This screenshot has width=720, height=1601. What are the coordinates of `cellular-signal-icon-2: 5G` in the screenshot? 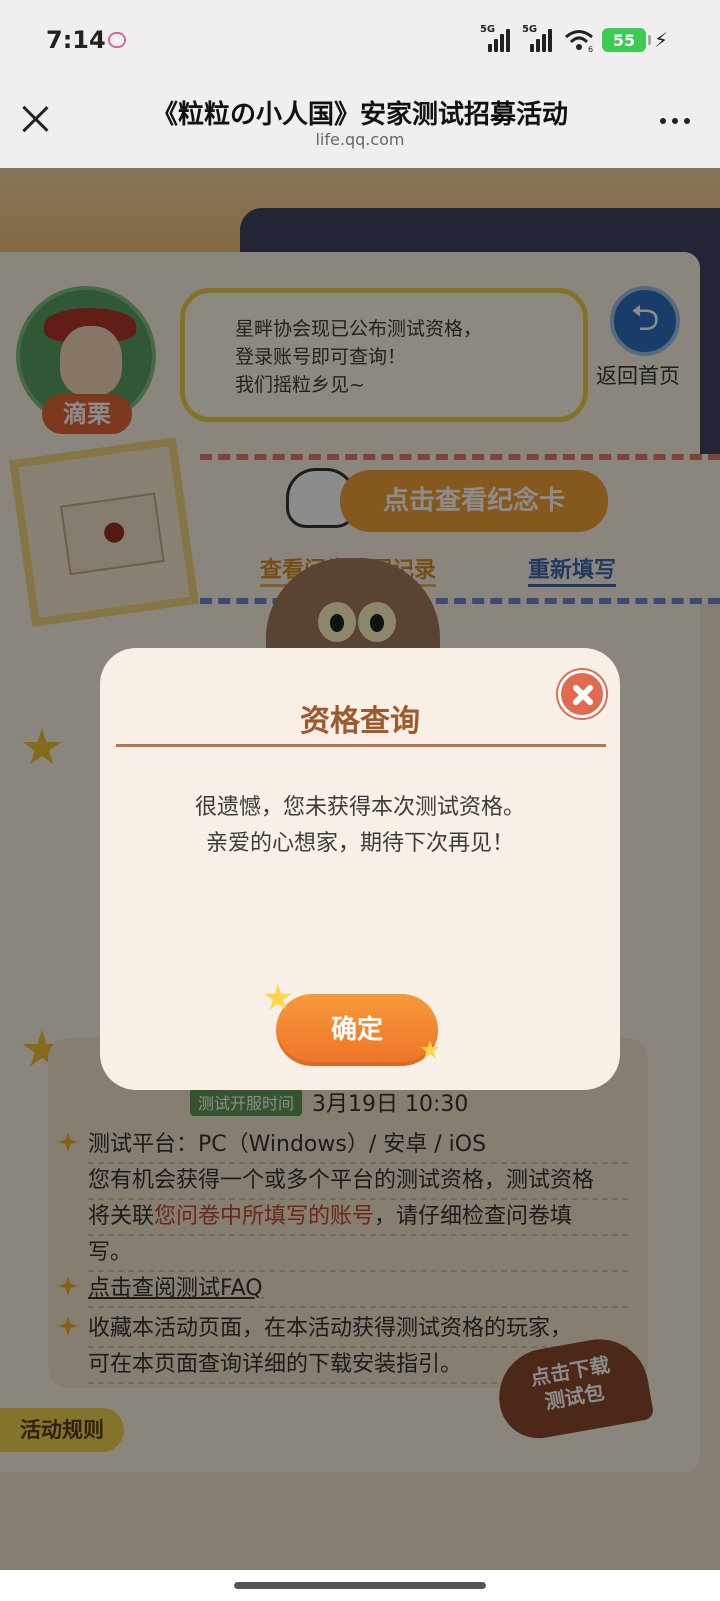 It's located at (538, 39).